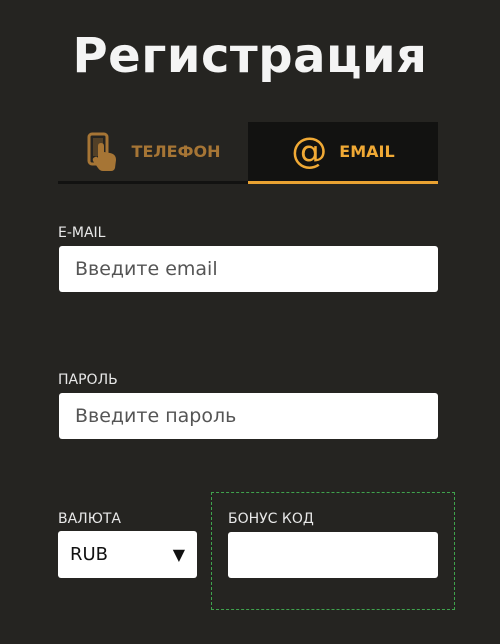 The image size is (500, 644). What do you see at coordinates (309, 151) in the screenshot?
I see `at-icon: @` at bounding box center [309, 151].